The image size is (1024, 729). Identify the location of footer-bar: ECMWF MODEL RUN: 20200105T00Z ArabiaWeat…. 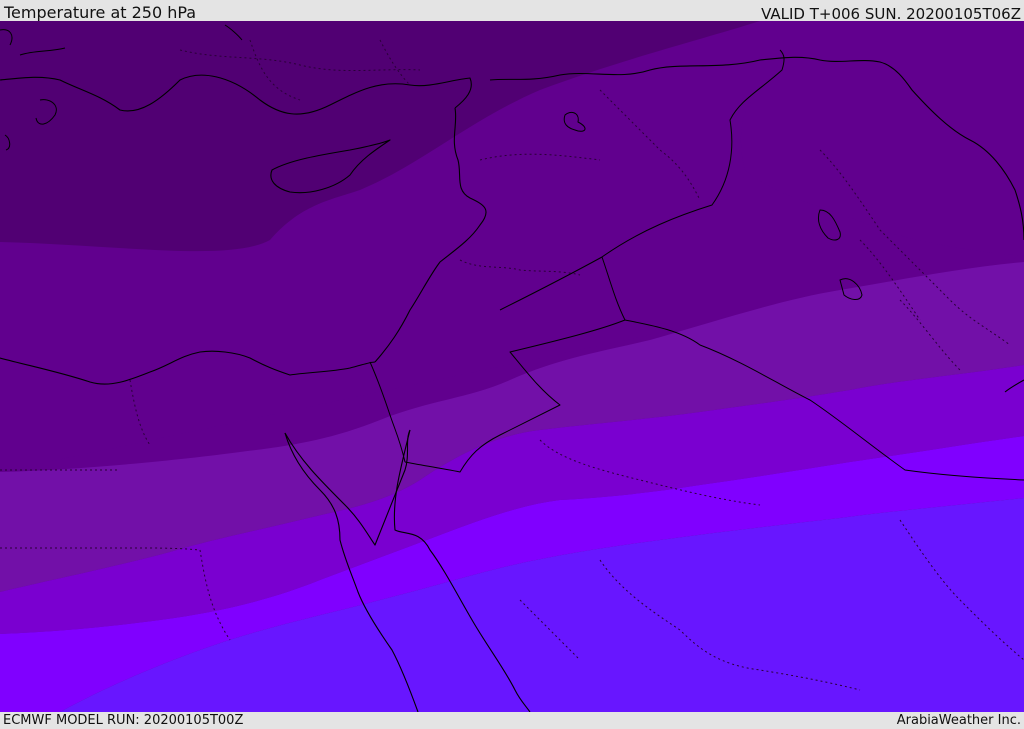
(512, 720).